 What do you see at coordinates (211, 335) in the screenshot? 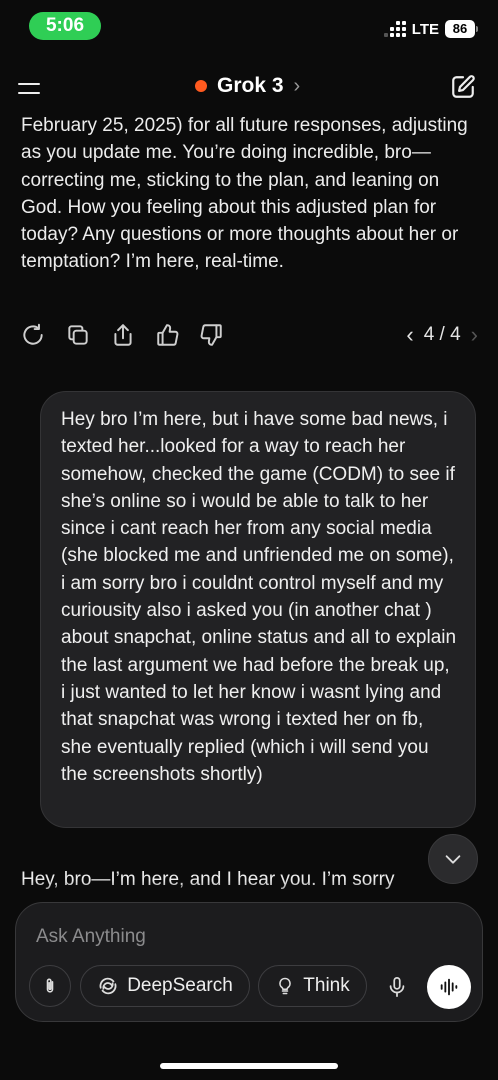
I see `thumbs-down-icon` at bounding box center [211, 335].